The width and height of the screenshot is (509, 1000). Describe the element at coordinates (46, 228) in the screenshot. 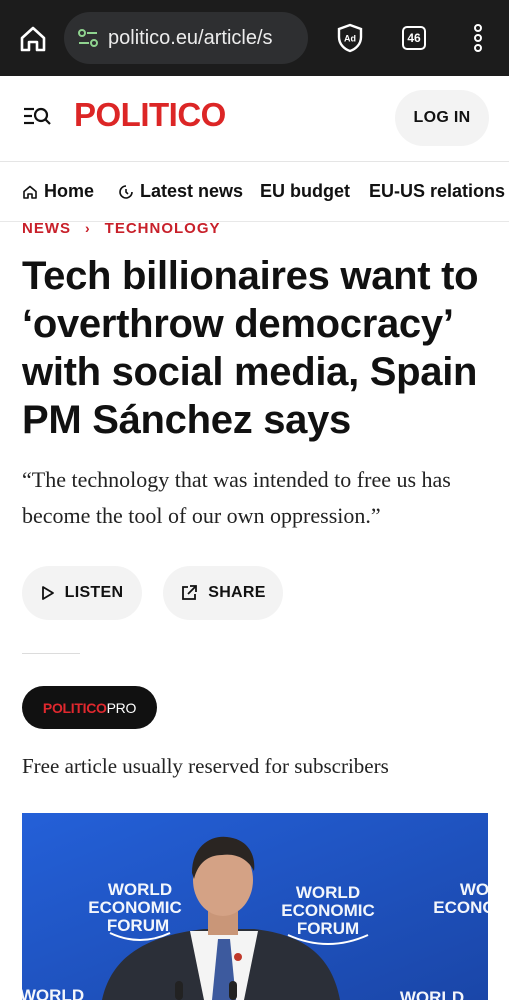

I see `breadcrumb-news: NEWS` at that location.